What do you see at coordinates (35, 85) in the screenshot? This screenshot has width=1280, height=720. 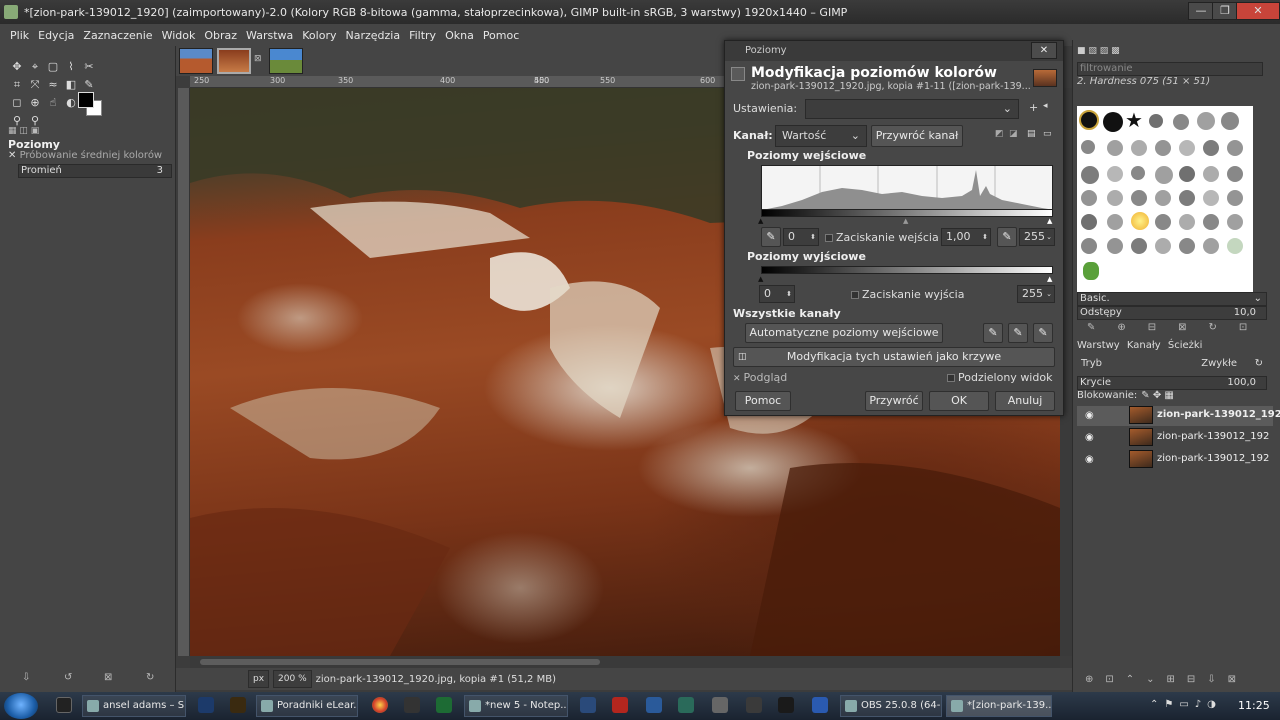 I see `transform-tool-icon: ⤧` at bounding box center [35, 85].